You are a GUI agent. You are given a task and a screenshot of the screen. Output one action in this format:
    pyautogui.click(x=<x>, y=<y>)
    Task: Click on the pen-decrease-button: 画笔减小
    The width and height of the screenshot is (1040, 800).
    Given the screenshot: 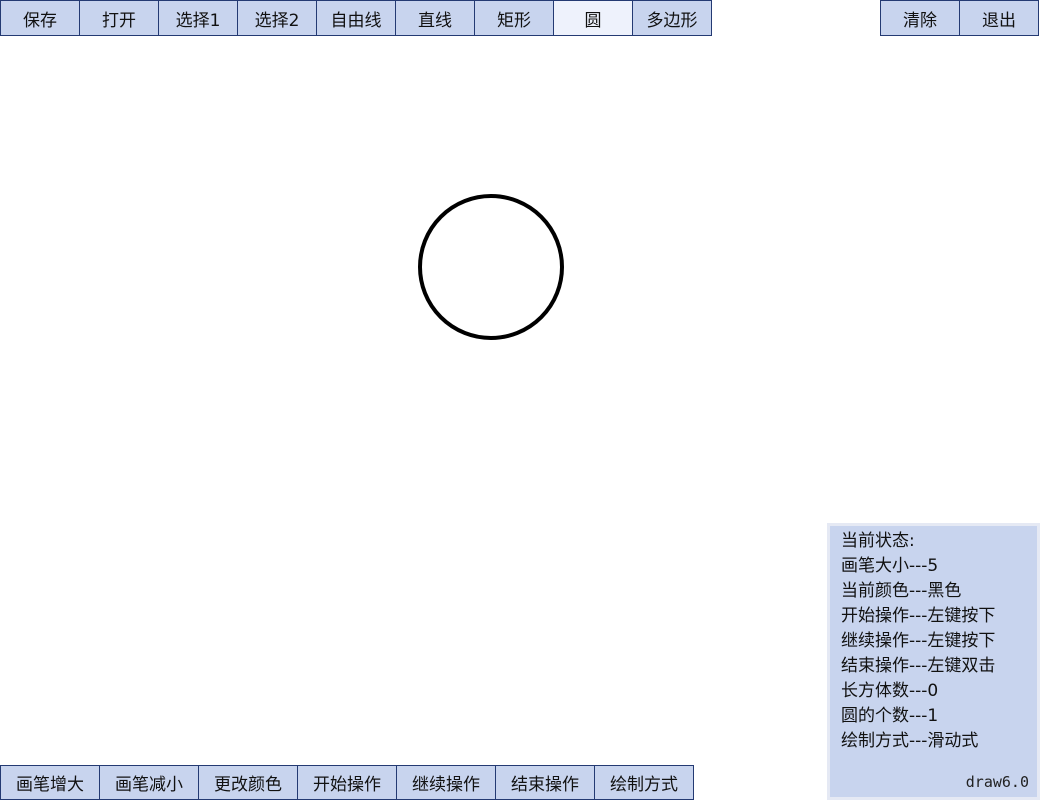 What is the action you would take?
    pyautogui.click(x=149, y=782)
    